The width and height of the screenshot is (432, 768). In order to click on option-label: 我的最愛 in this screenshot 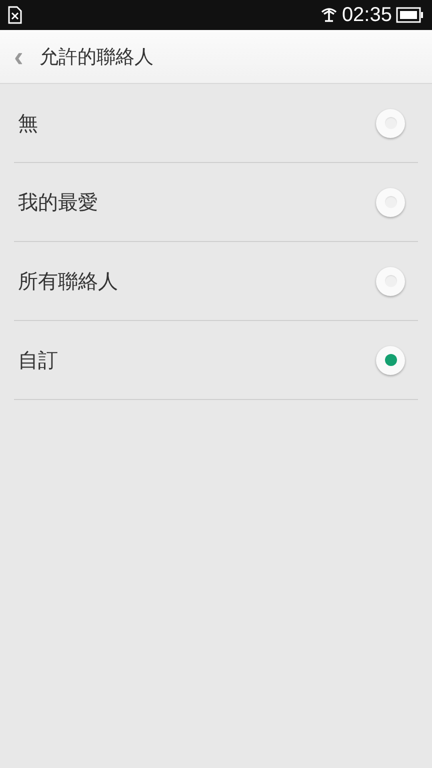, I will do `click(58, 202)`.